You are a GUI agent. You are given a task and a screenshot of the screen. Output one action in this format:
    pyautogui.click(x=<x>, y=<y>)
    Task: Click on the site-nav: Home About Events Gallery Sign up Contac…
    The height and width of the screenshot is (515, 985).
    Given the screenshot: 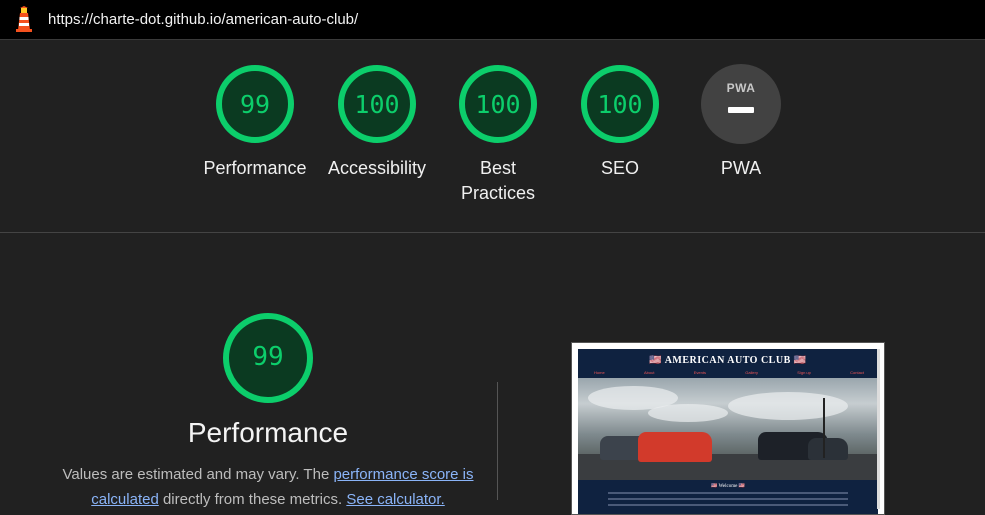 What is the action you would take?
    pyautogui.click(x=729, y=372)
    